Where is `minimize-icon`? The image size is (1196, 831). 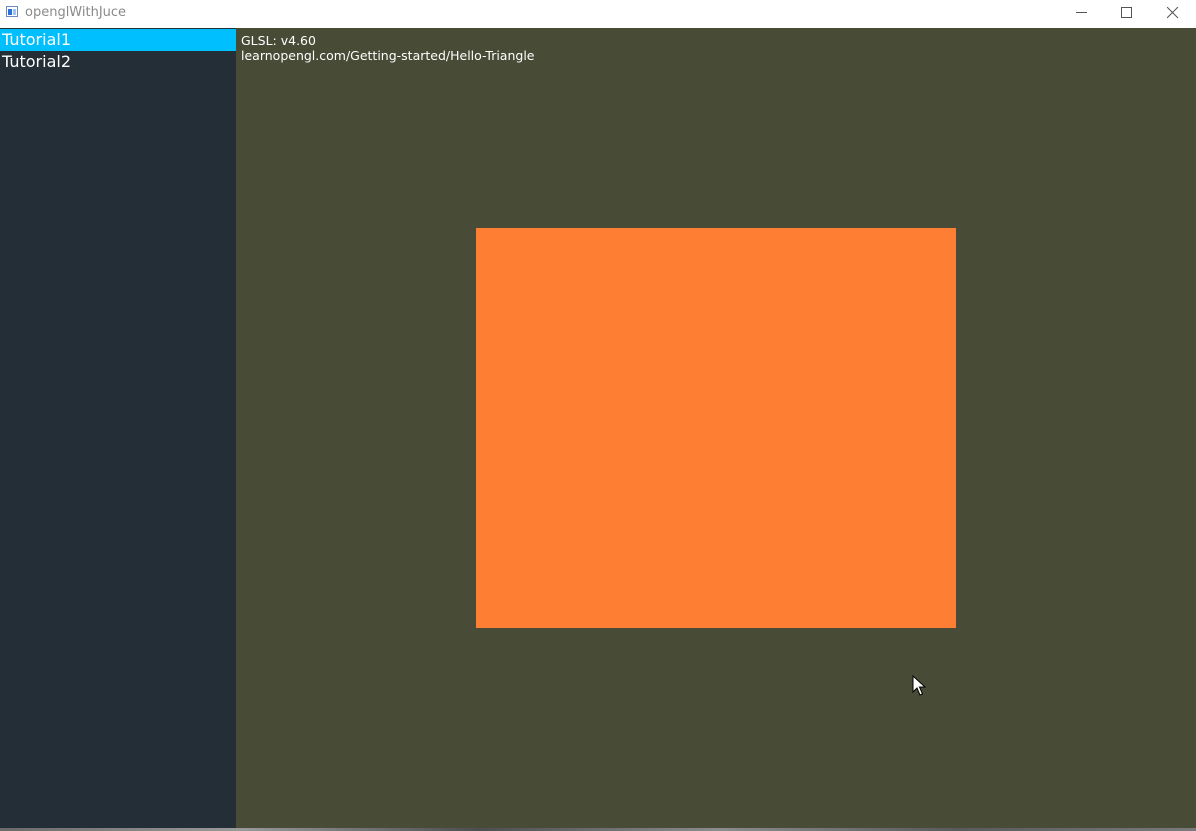 minimize-icon is located at coordinates (1081, 12).